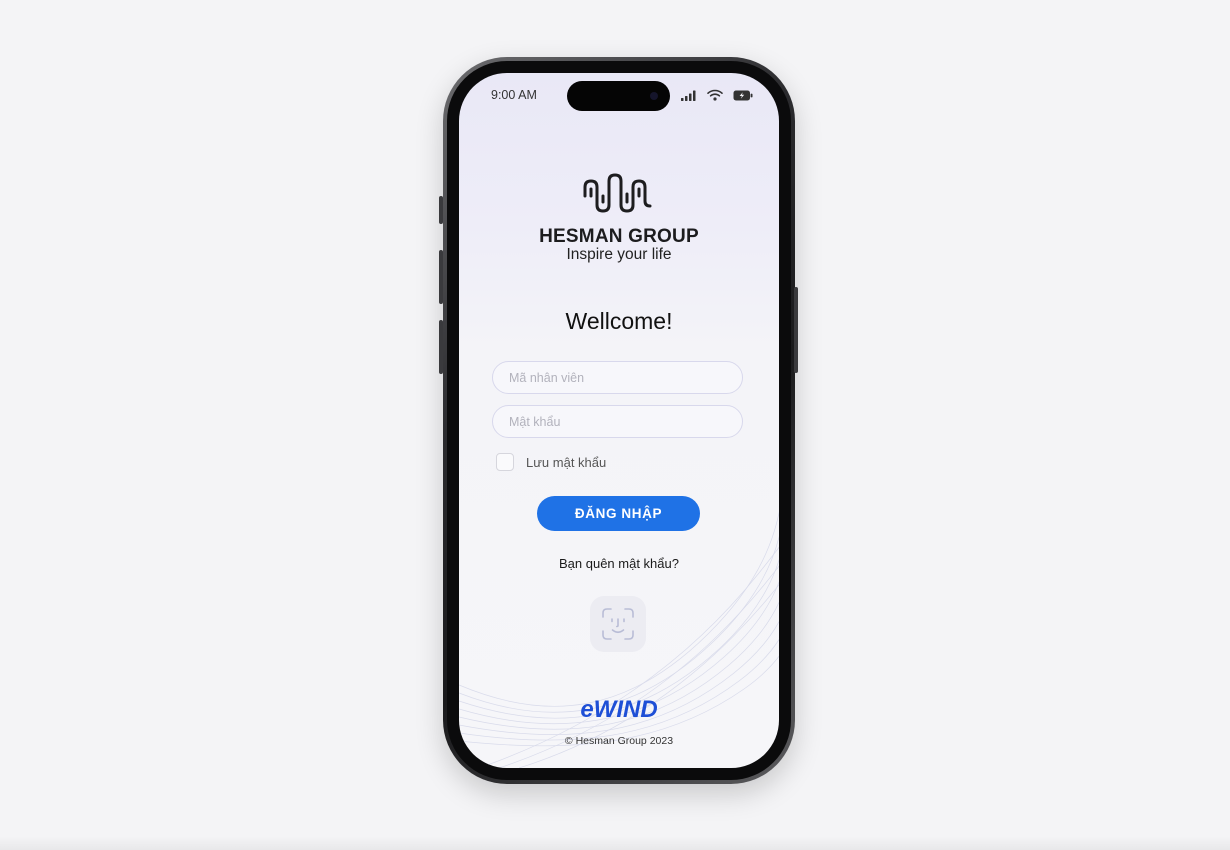 Image resolution: width=1230 pixels, height=850 pixels. I want to click on volume-up-button, so click(441, 277).